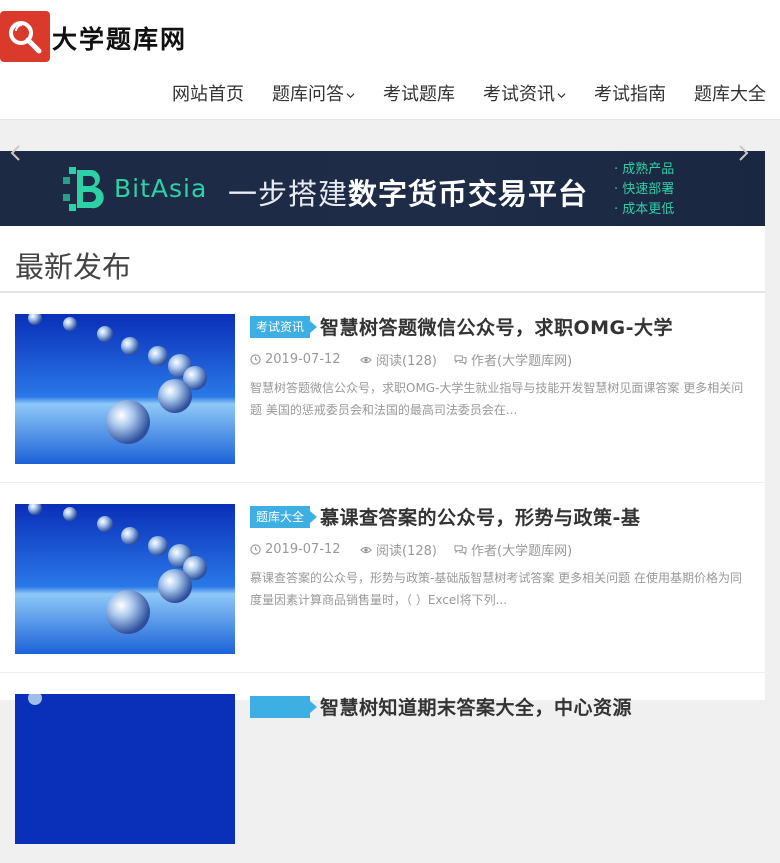  I want to click on banner-point: · 成熟产品, so click(644, 169).